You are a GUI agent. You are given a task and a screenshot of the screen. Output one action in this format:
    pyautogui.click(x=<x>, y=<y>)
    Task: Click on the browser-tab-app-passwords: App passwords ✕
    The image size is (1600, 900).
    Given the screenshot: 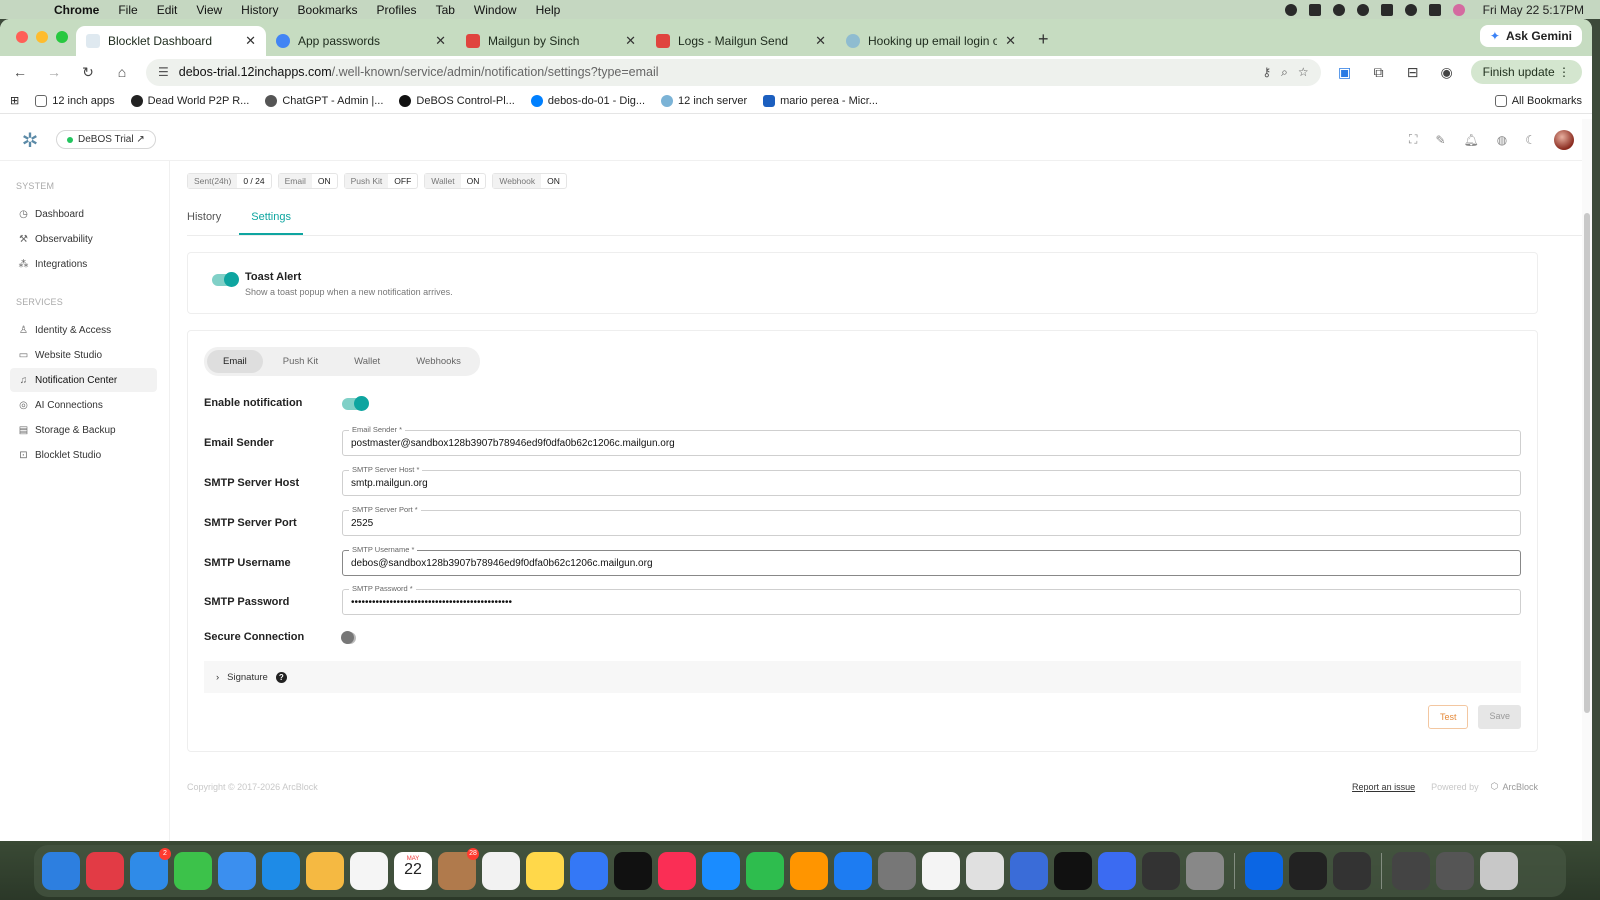 What is the action you would take?
    pyautogui.click(x=361, y=41)
    